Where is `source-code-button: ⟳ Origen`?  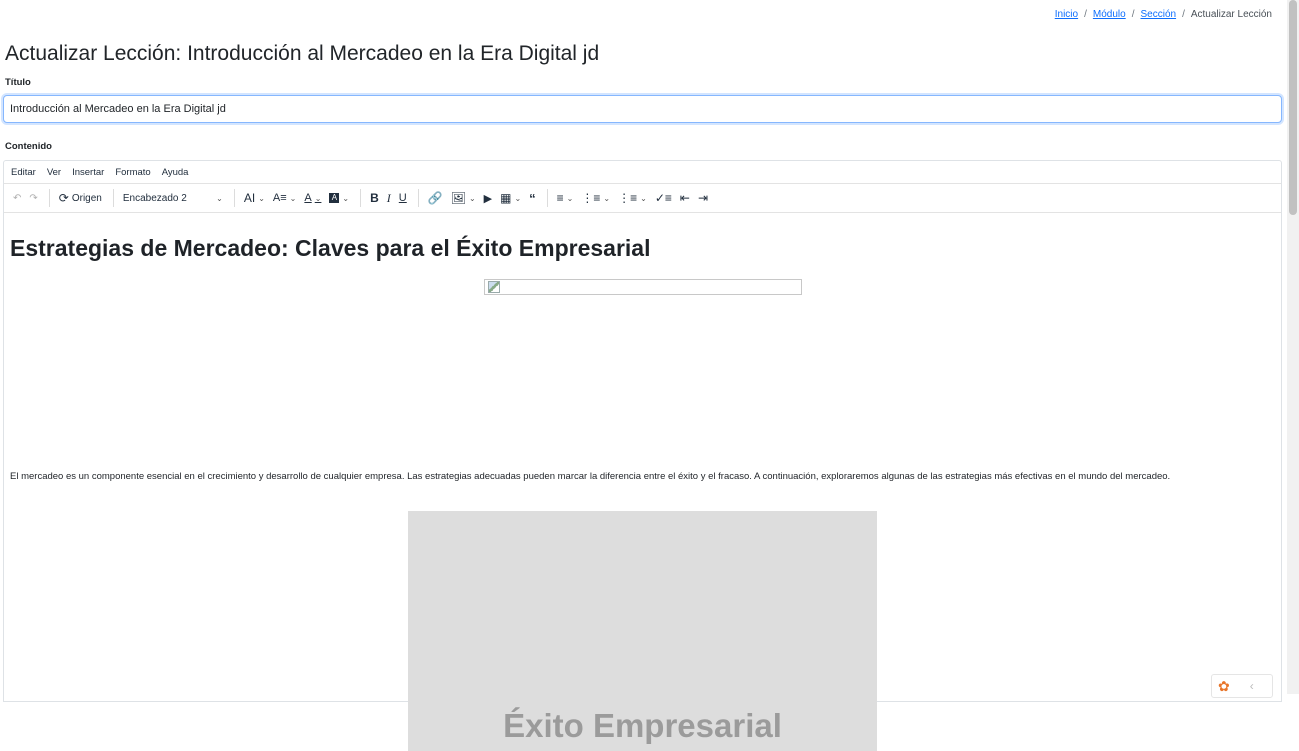 source-code-button: ⟳ Origen is located at coordinates (80, 198).